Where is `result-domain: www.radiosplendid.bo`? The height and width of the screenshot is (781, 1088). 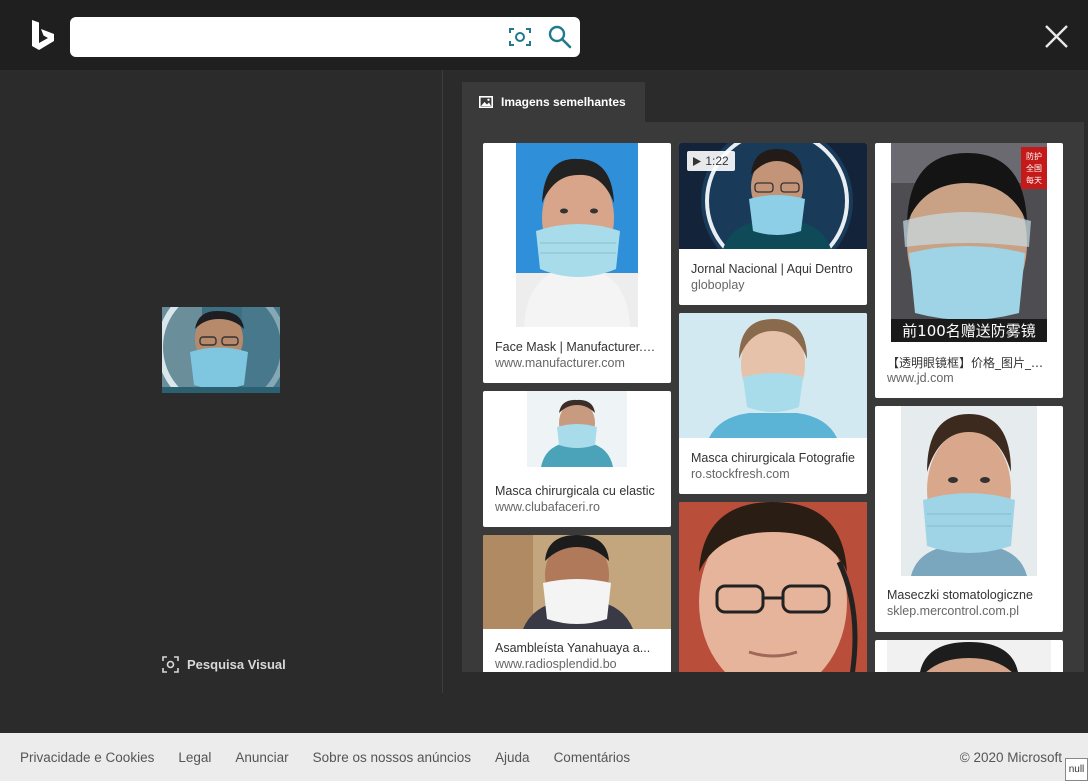
result-domain: www.radiosplendid.bo is located at coordinates (556, 664).